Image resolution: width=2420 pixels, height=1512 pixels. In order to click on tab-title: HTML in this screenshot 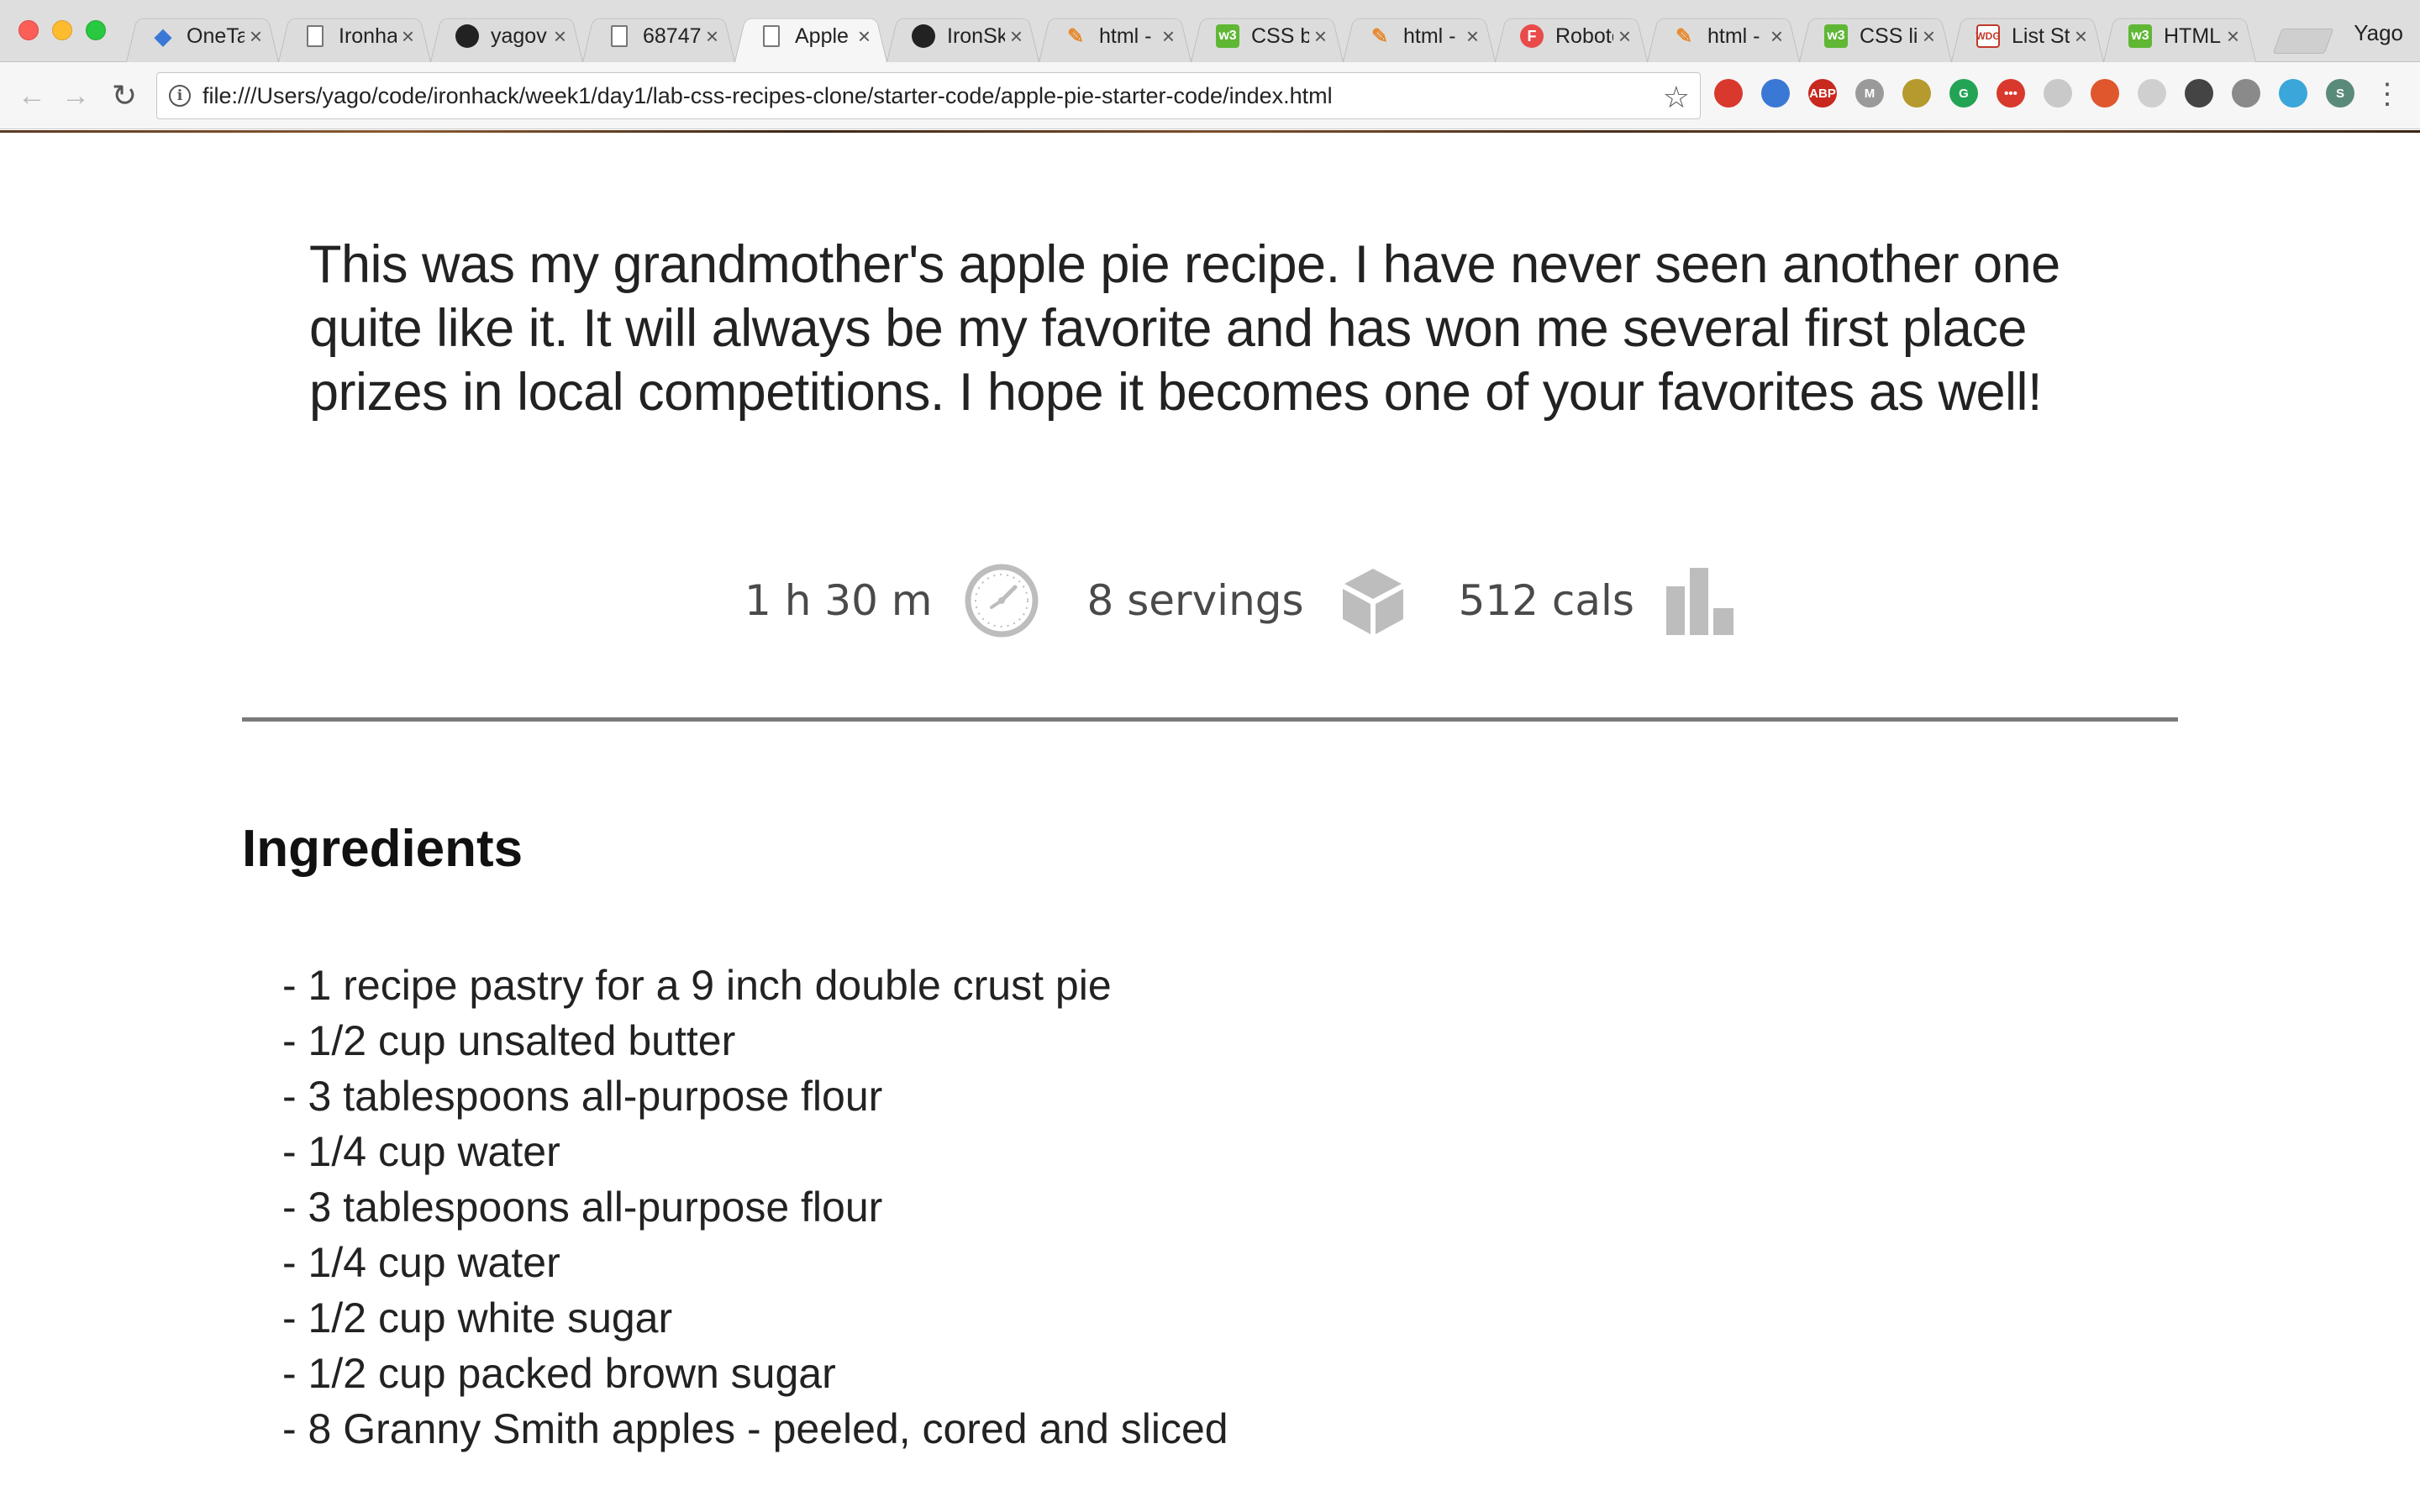, I will do `click(2193, 36)`.